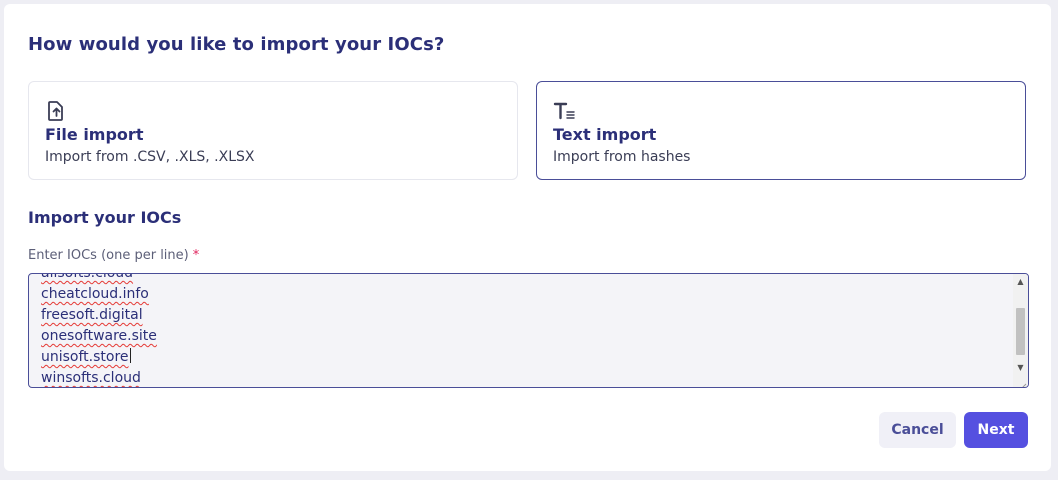 The width and height of the screenshot is (1058, 480). I want to click on file-upload-icon, so click(56, 111).